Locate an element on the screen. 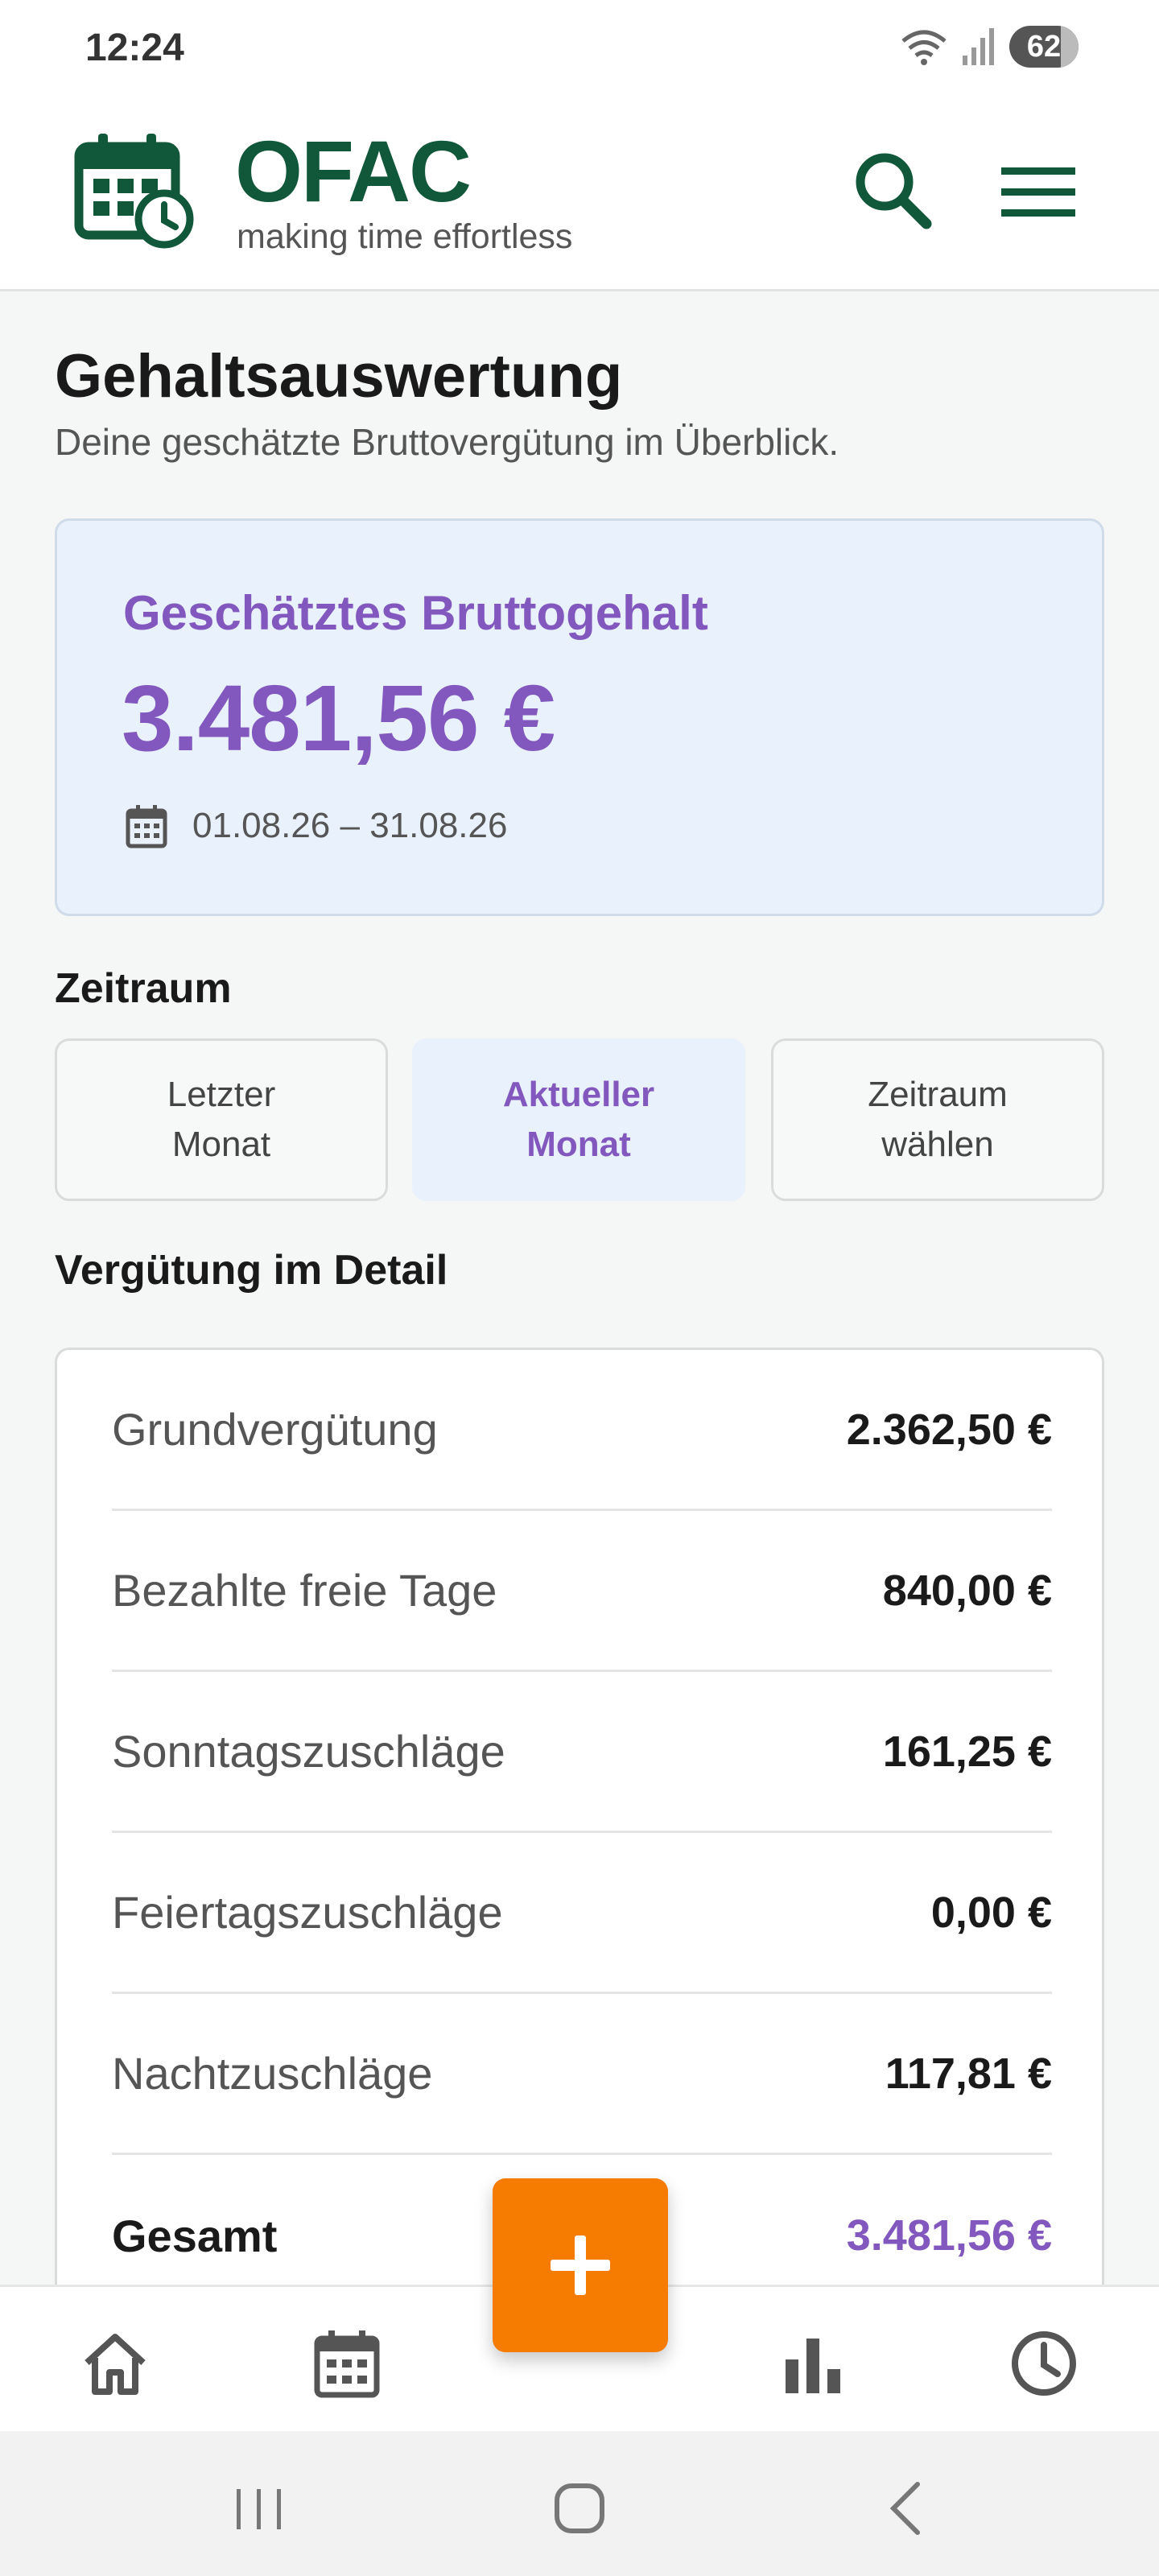 Image resolution: width=1159 pixels, height=2576 pixels. period-choose-range-button: Zeitraum wählen is located at coordinates (937, 1119).